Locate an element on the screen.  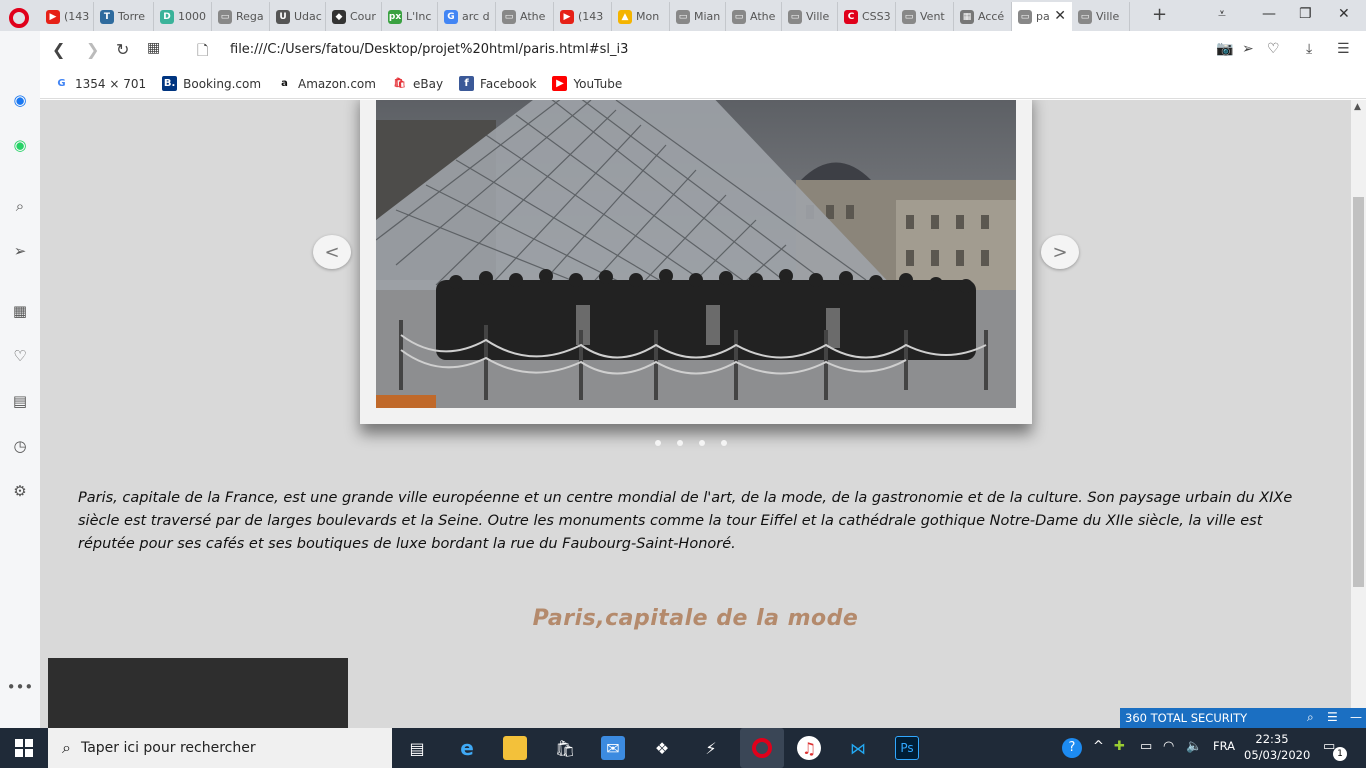
language-indicator: FRA is located at coordinates (1224, 746).